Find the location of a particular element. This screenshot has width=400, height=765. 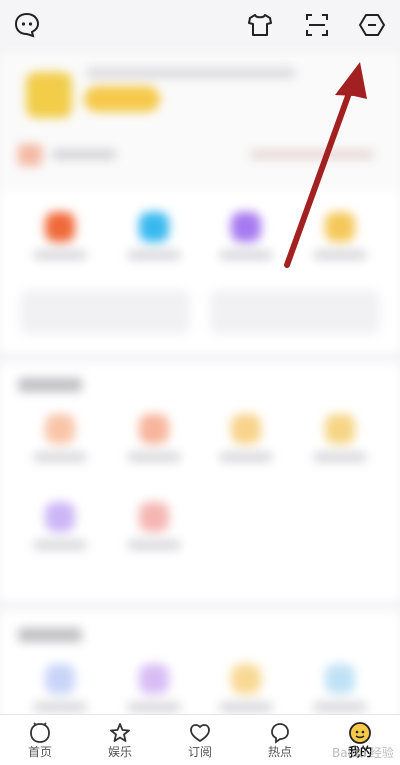

hot-icon is located at coordinates (280, 733).